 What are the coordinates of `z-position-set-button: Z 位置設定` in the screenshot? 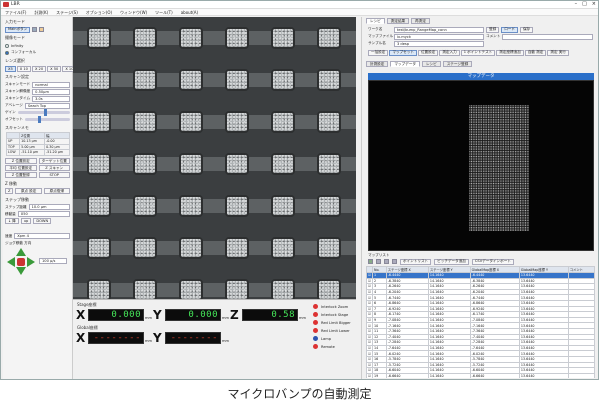 It's located at (21, 161).